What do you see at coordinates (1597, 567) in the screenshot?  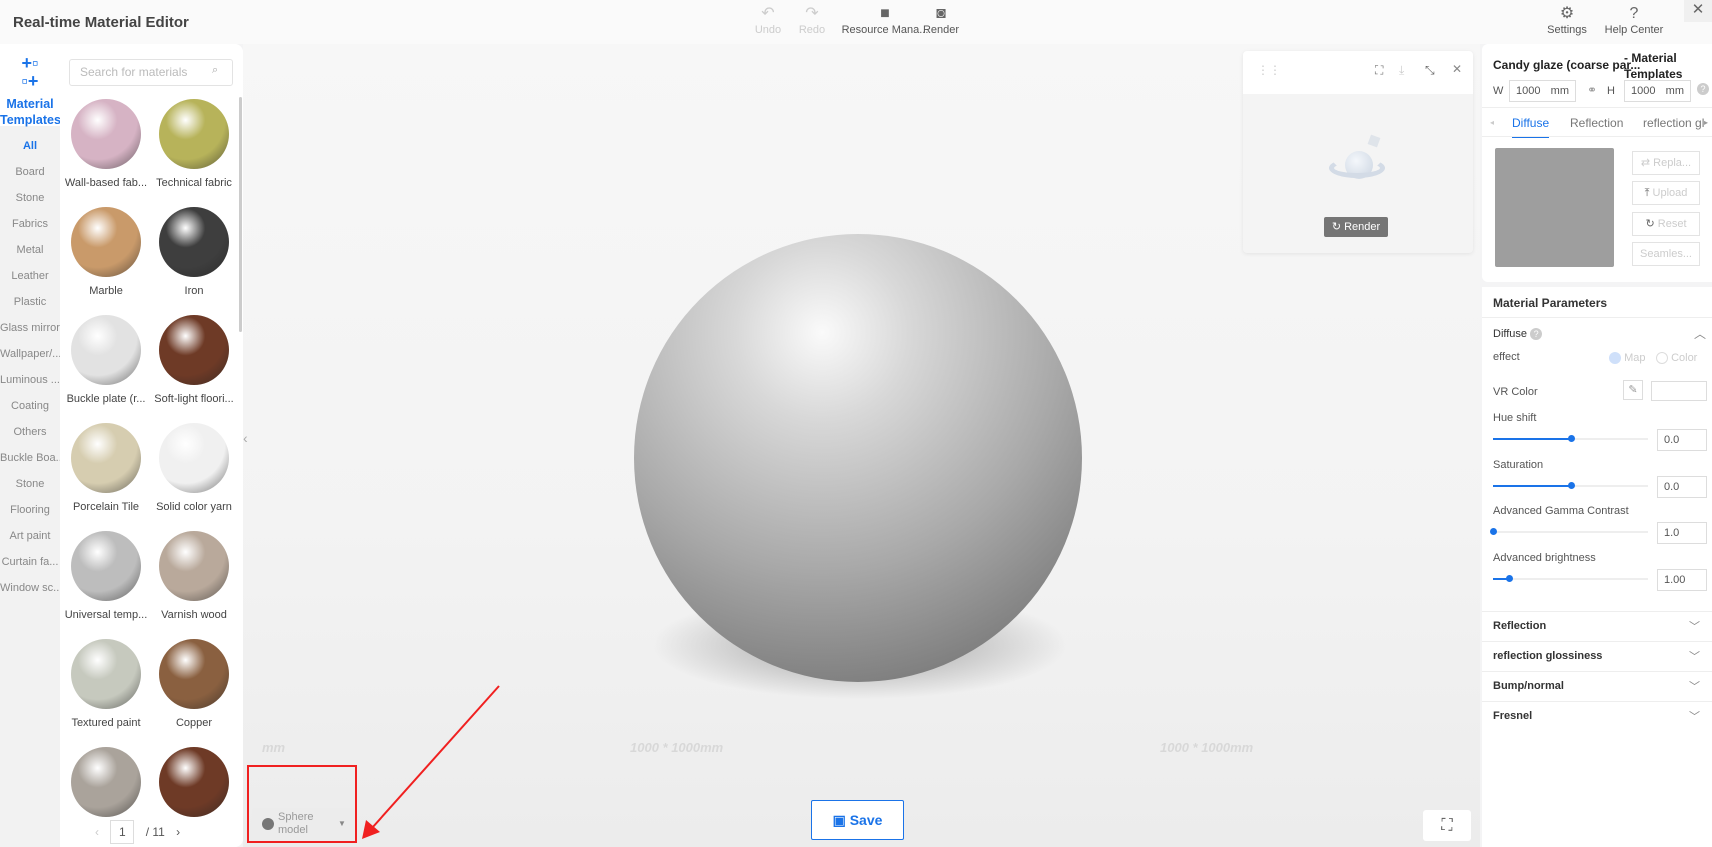 I see `material-parameters-panel` at bounding box center [1597, 567].